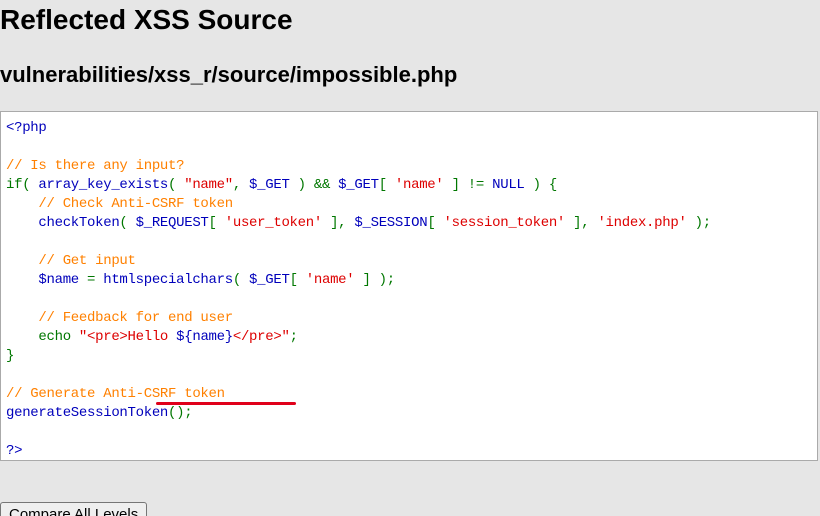 Image resolution: width=820 pixels, height=516 pixels. I want to click on code-token: ] !=, so click(472, 185).